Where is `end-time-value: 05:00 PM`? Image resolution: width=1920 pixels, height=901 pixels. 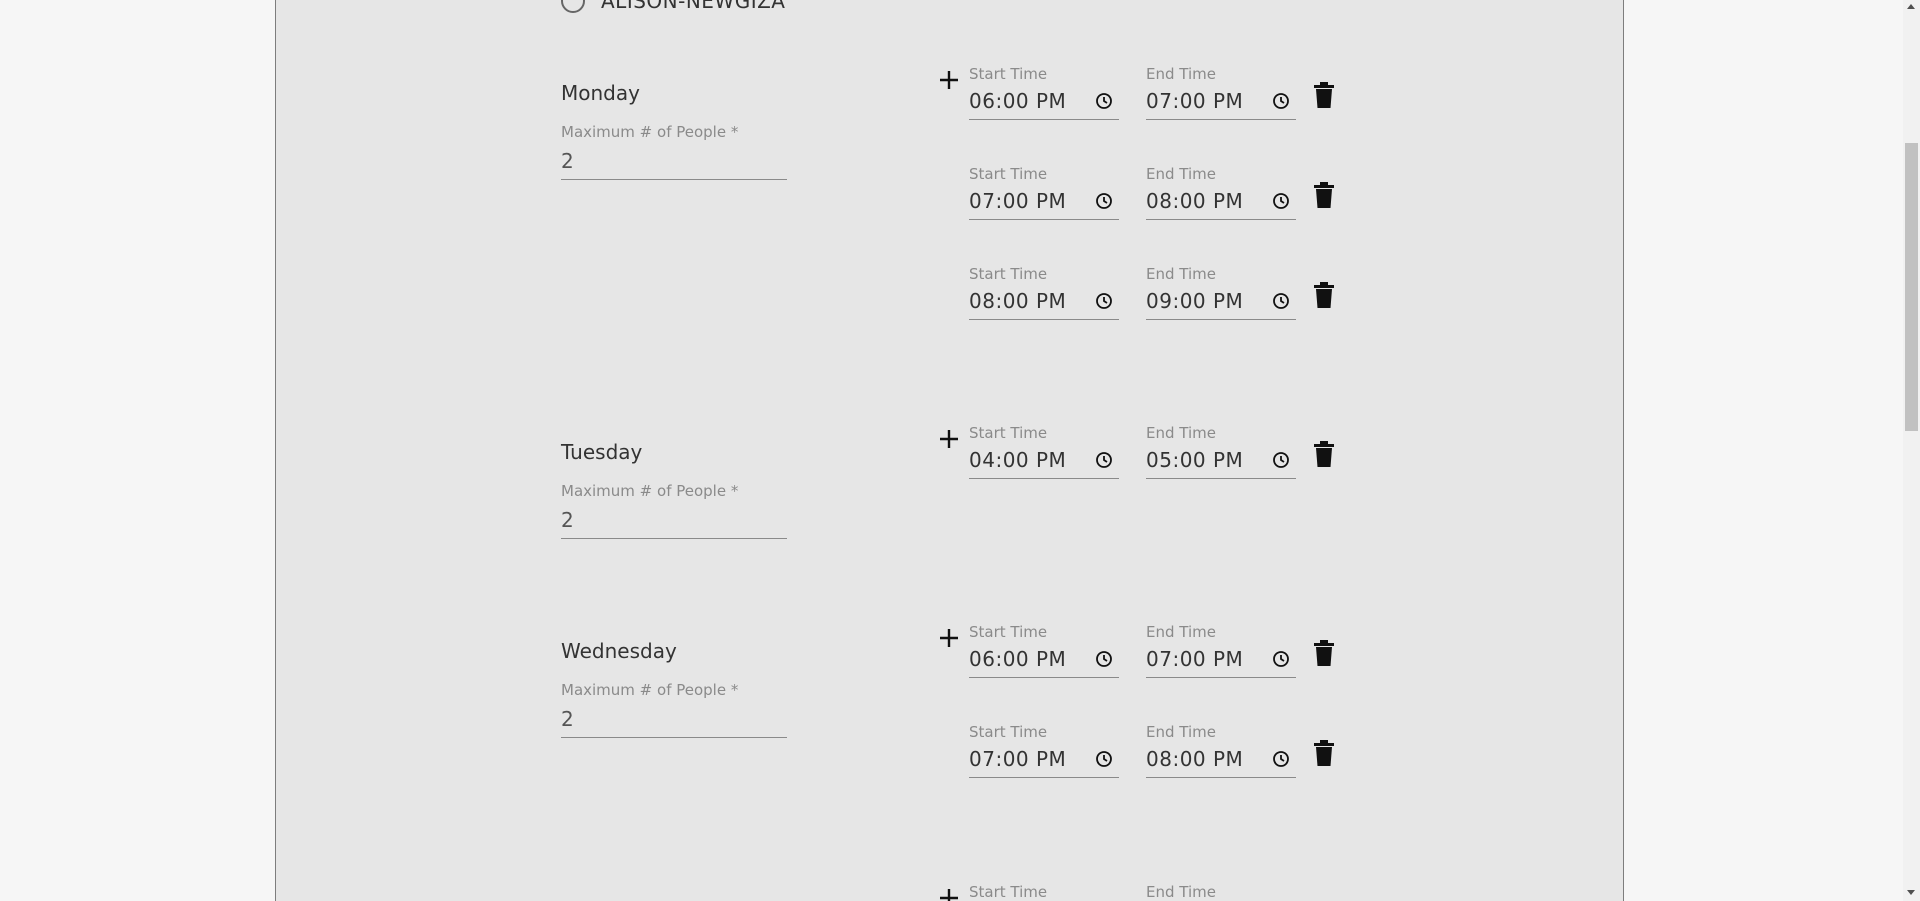
end-time-value: 05:00 PM is located at coordinates (1194, 460).